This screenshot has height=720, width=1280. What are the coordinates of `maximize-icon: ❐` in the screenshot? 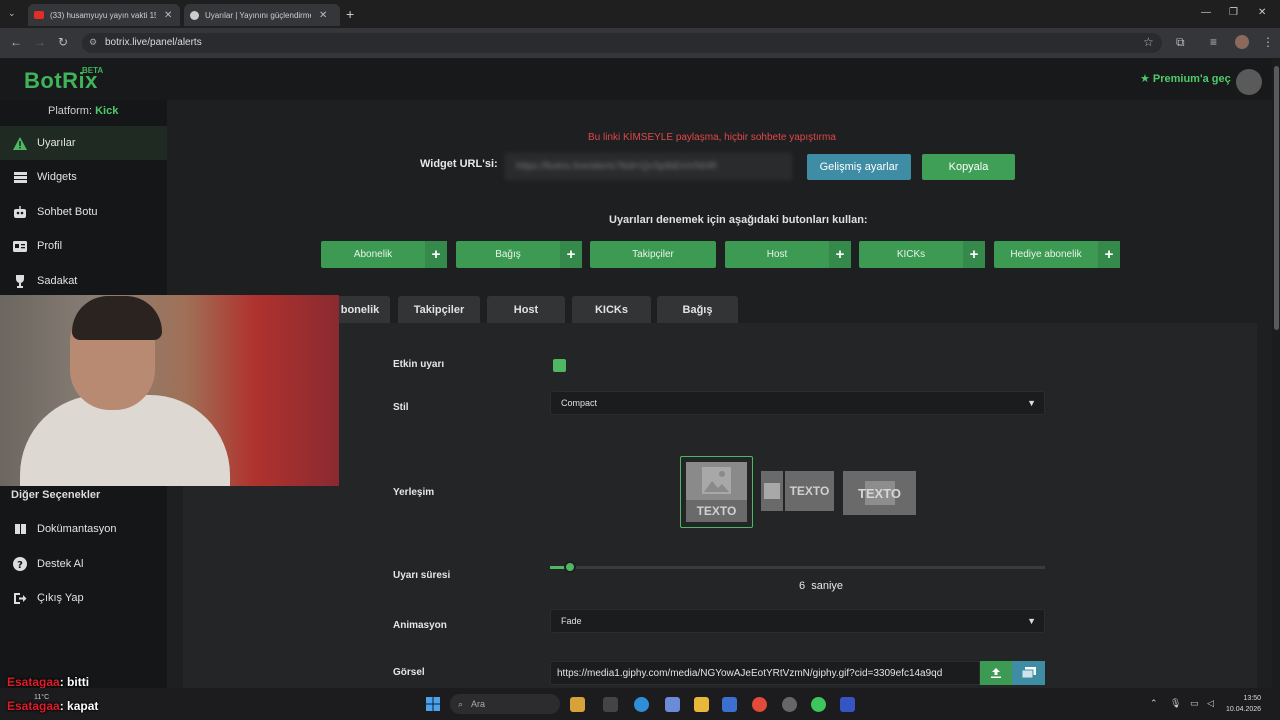 It's located at (1233, 12).